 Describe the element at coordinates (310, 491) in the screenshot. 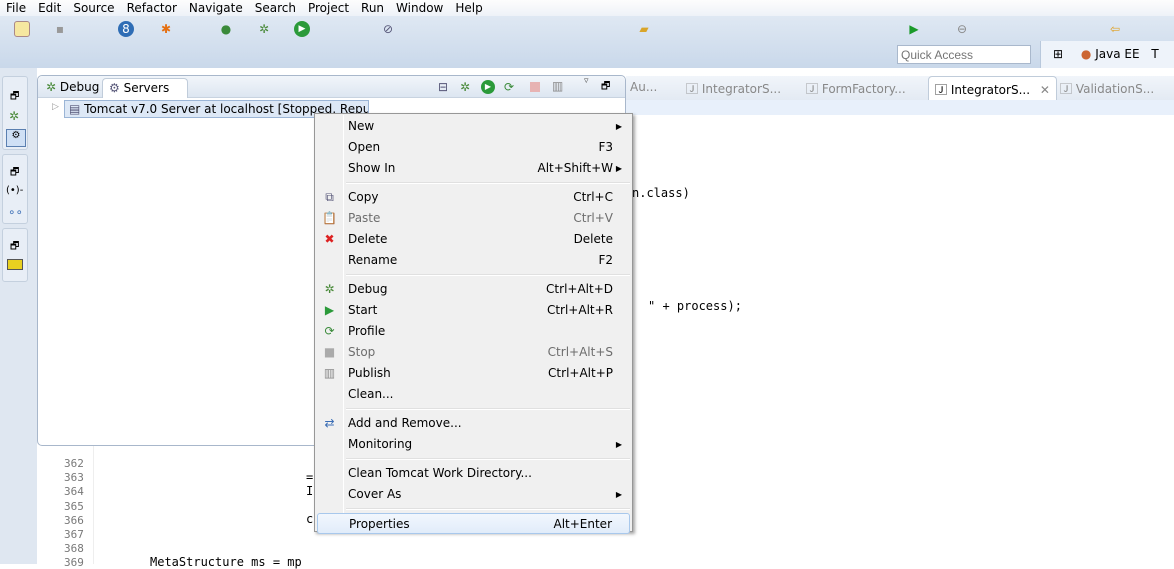

I see `code-fragment: I` at that location.